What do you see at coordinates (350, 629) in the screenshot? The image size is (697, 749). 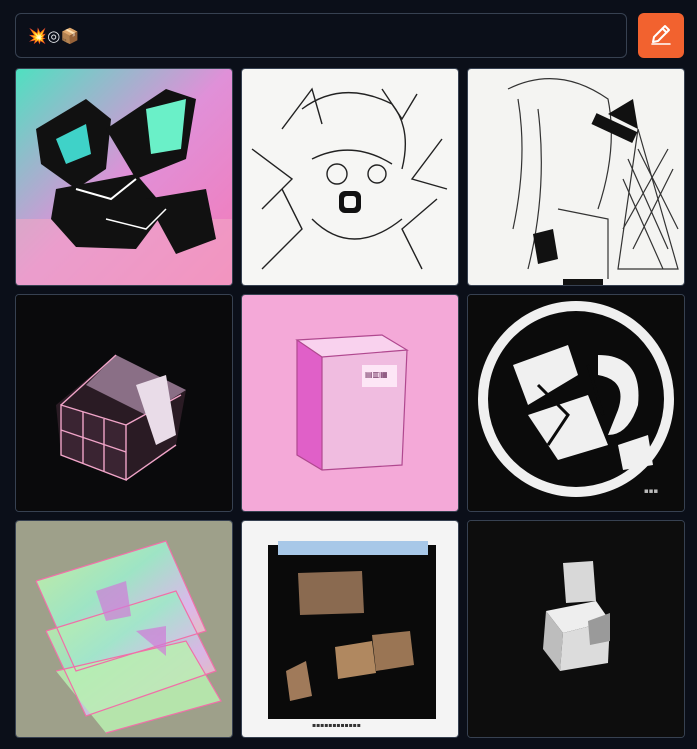 I see `gallery-image-8: ▪▪▪▪▪▪▪▪▪▪▪▪` at bounding box center [350, 629].